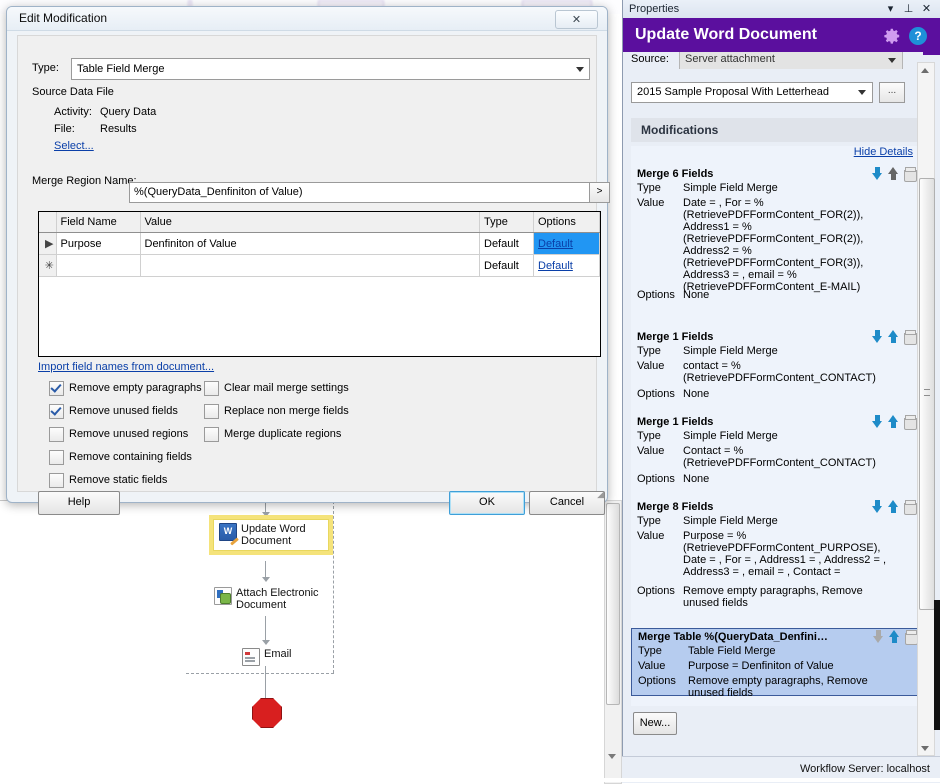 This screenshot has height=784, width=940. What do you see at coordinates (56, 411) in the screenshot?
I see `checkbox-remove-unused-fields` at bounding box center [56, 411].